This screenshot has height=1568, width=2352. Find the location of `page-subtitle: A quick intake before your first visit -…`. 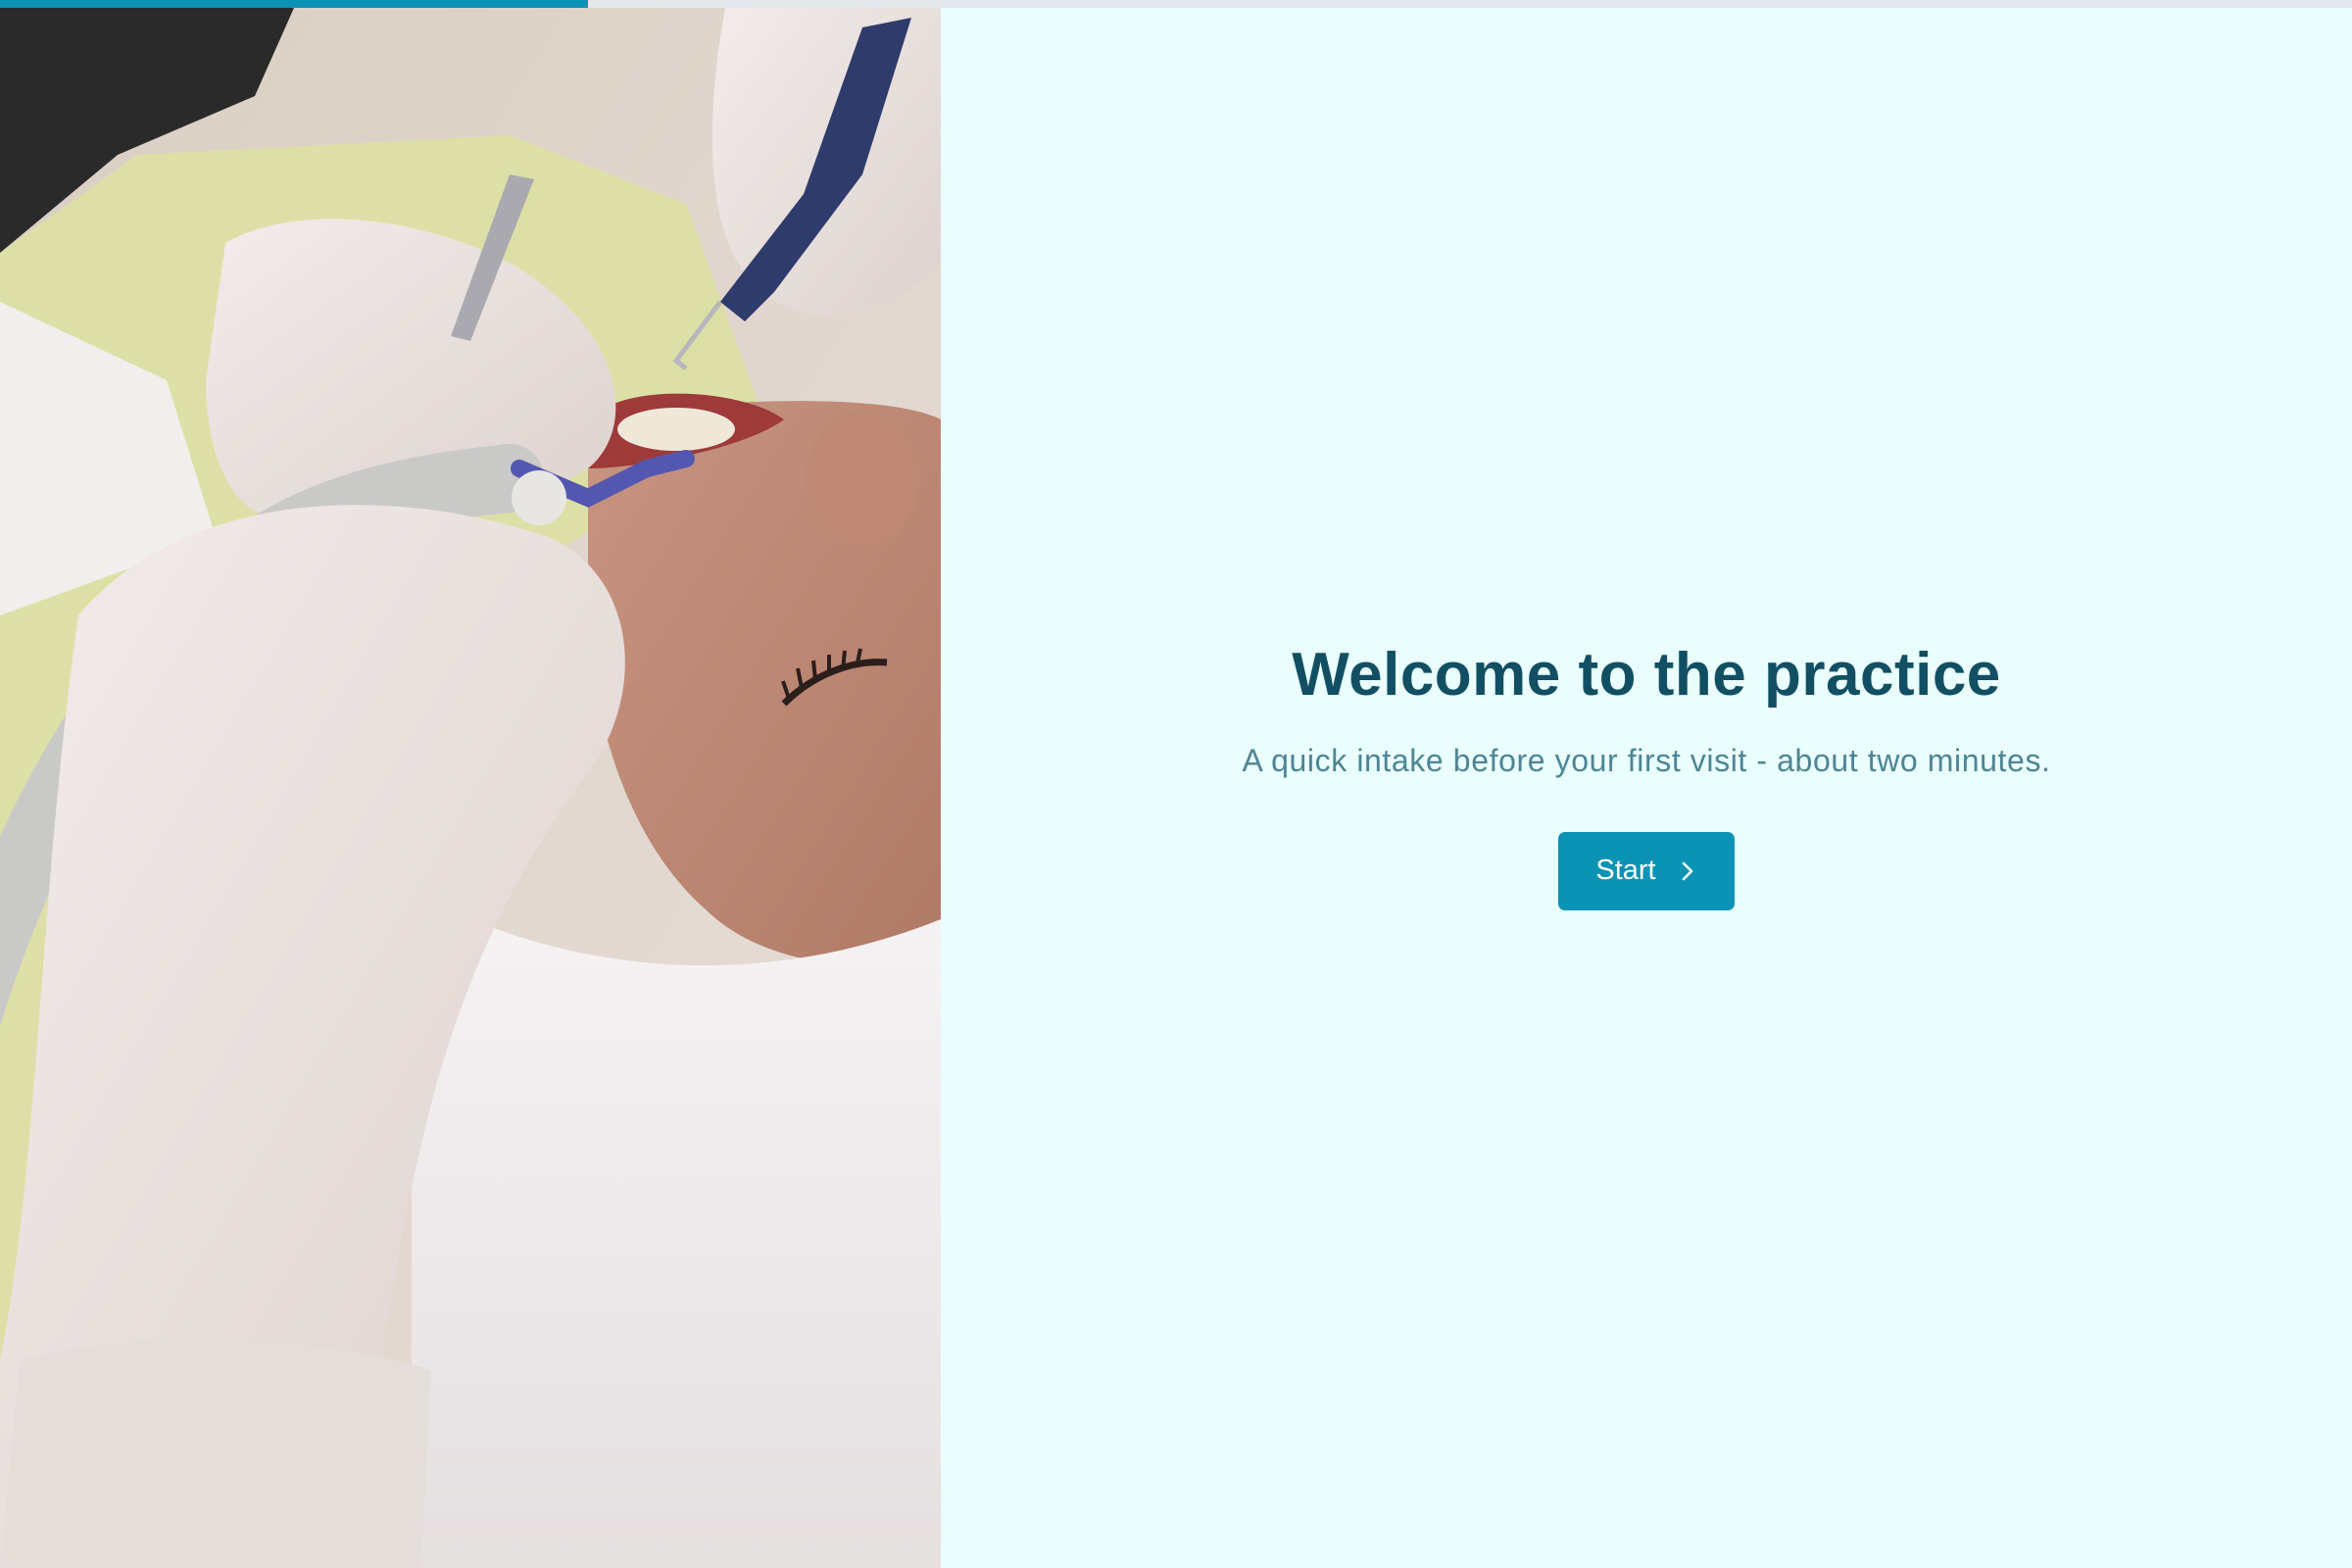

page-subtitle: A quick intake before your first visit -… is located at coordinates (1646, 760).